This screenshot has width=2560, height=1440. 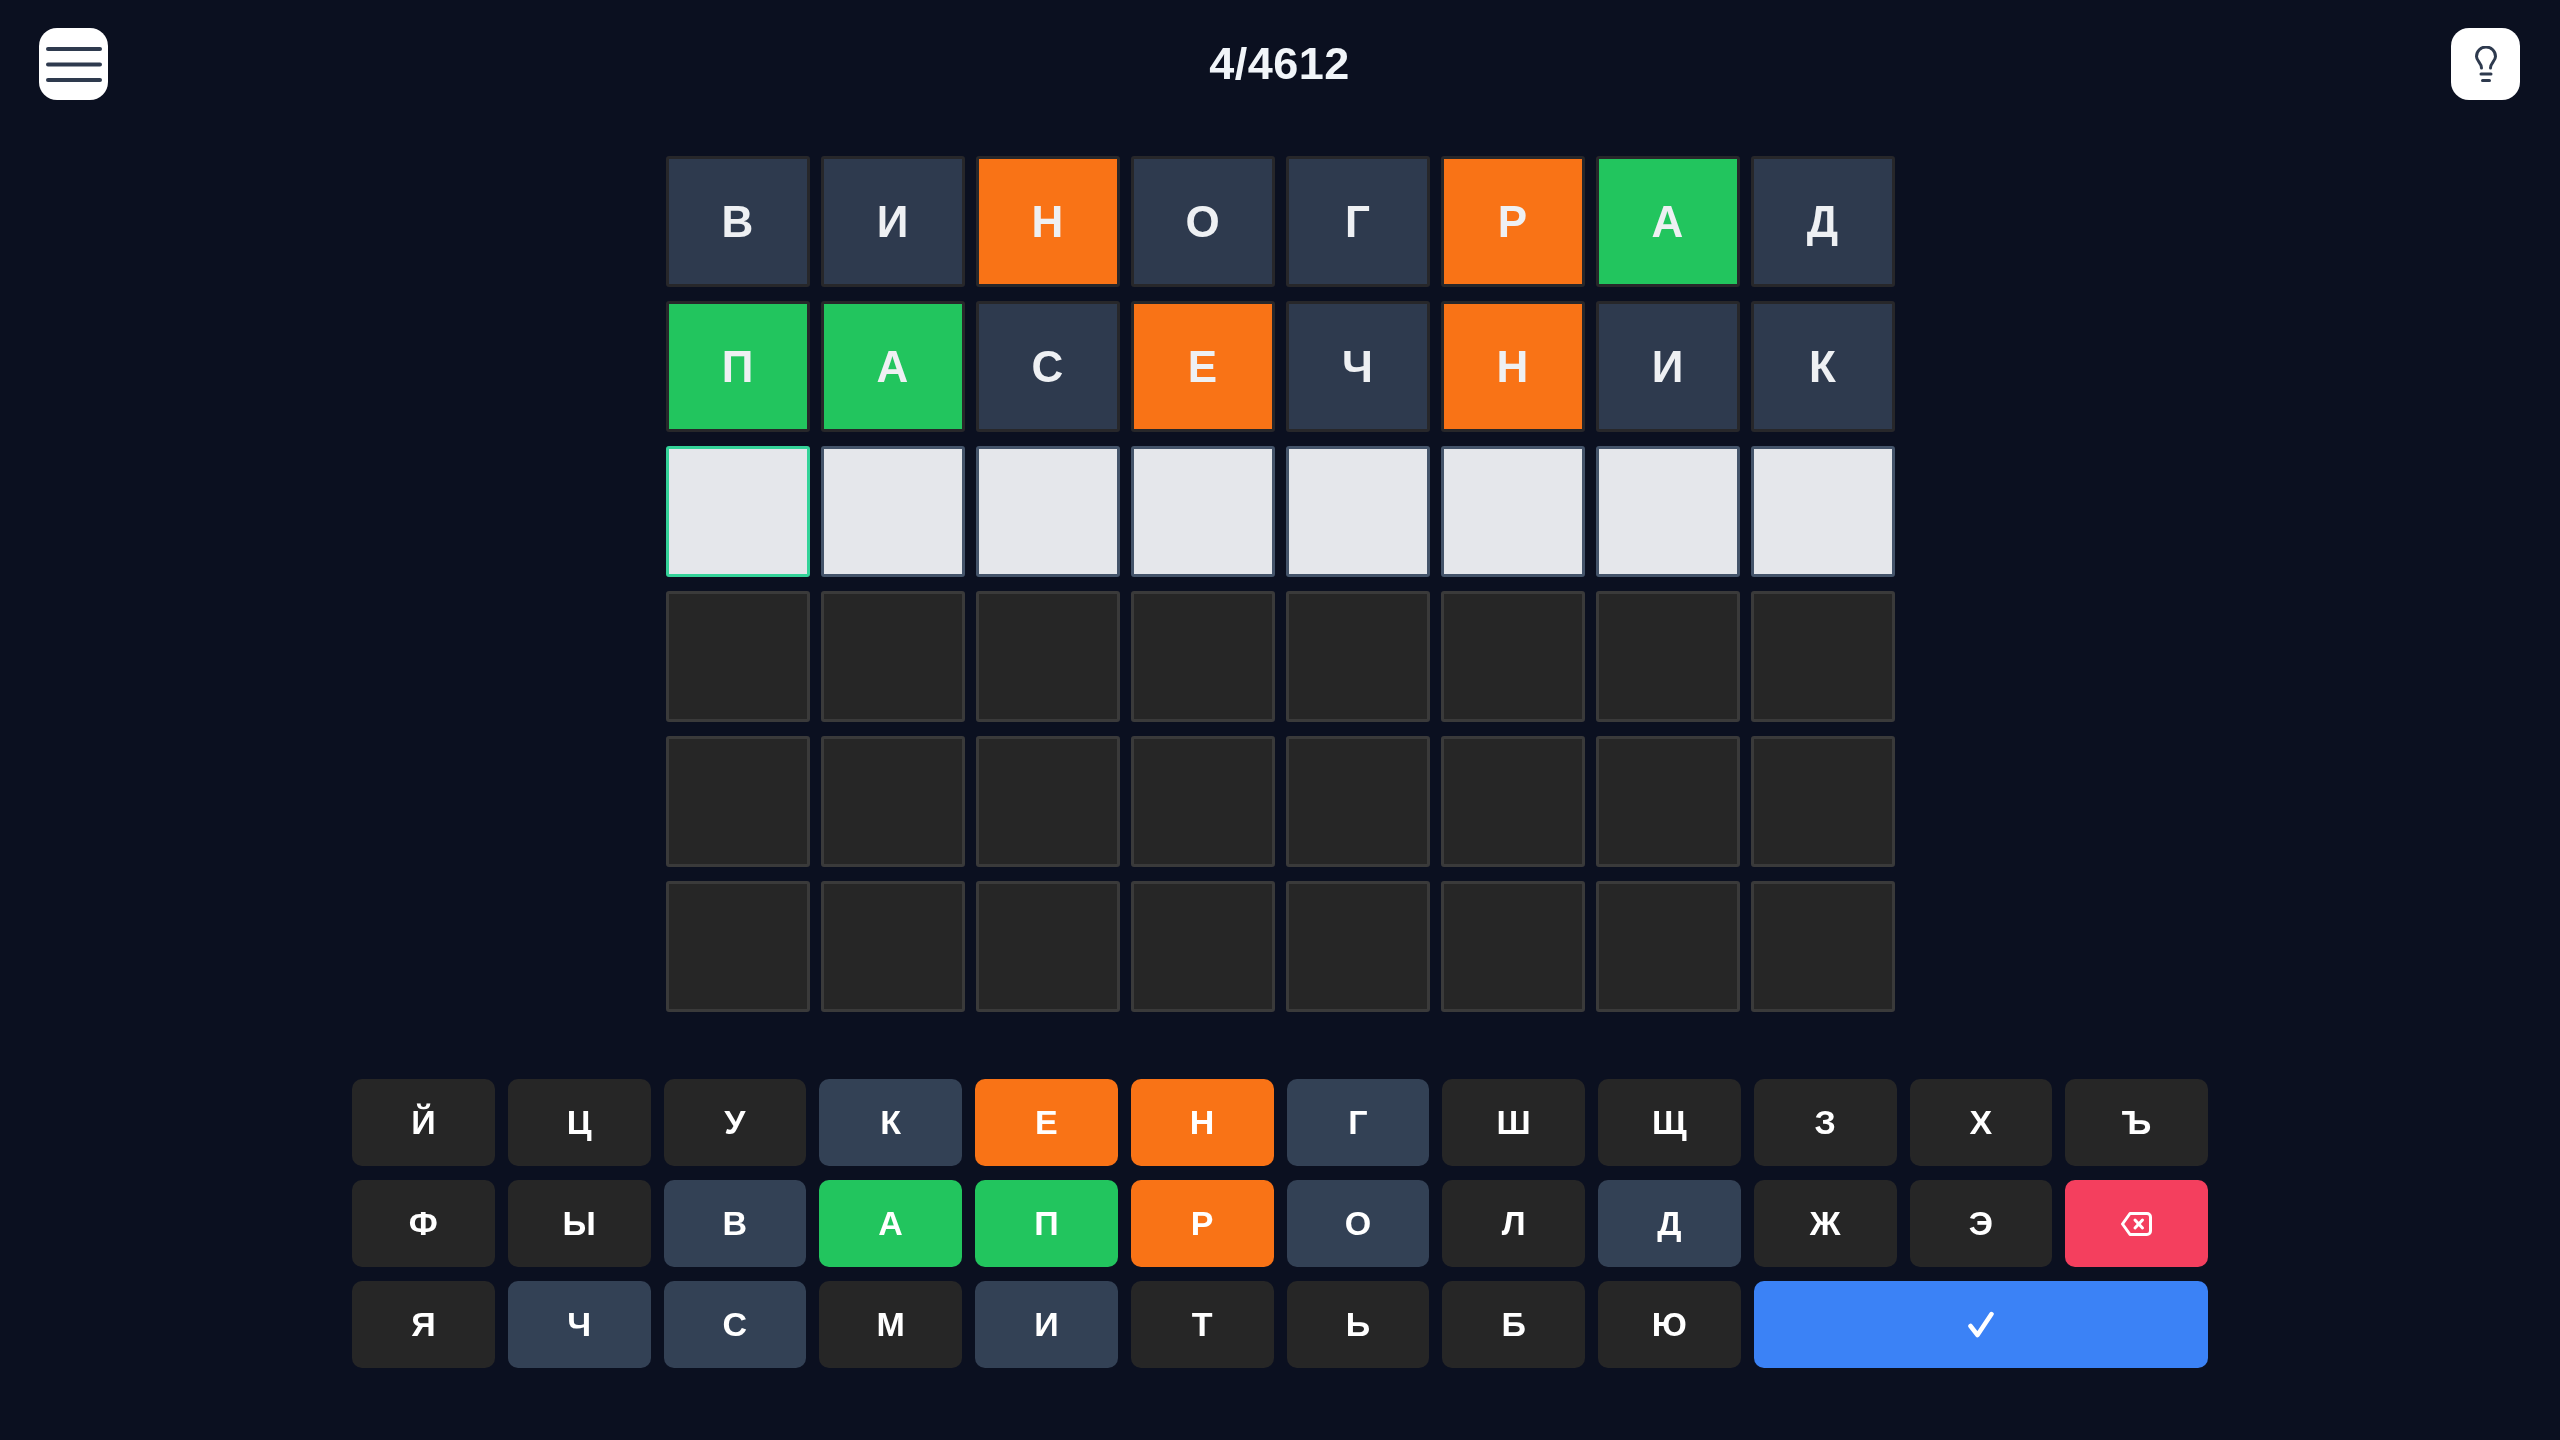 I want to click on letter-tile: П, so click(x=737, y=366).